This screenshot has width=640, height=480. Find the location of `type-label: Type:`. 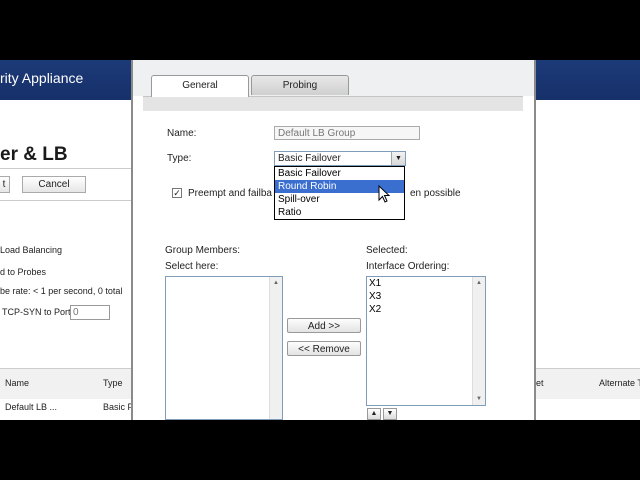

type-label: Type: is located at coordinates (179, 158).